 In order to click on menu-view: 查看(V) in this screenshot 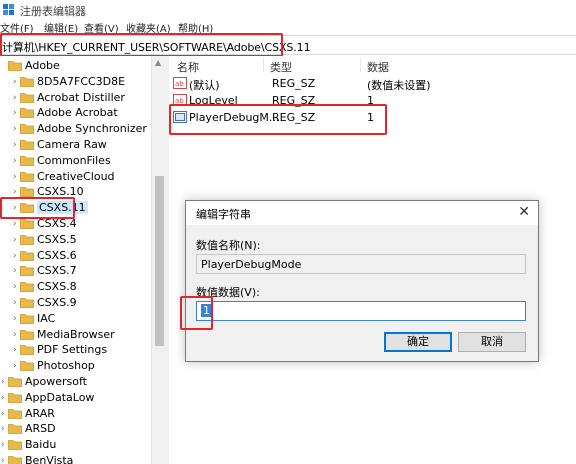, I will do `click(101, 27)`.